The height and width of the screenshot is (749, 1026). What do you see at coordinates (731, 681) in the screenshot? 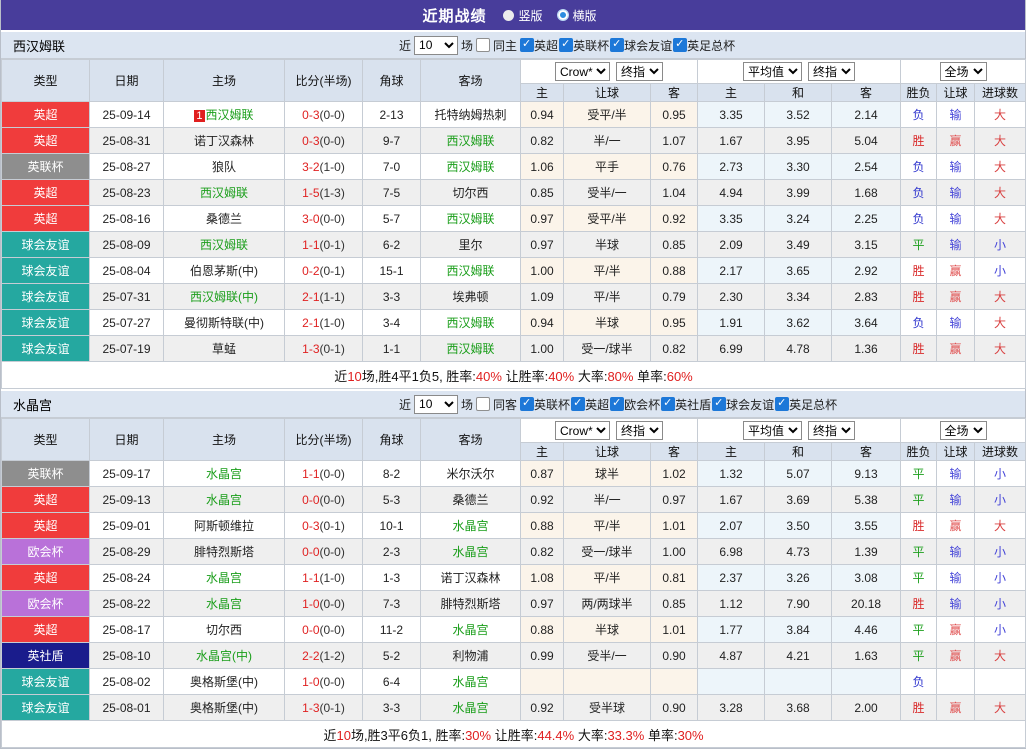
I see `avg-odds-home` at bounding box center [731, 681].